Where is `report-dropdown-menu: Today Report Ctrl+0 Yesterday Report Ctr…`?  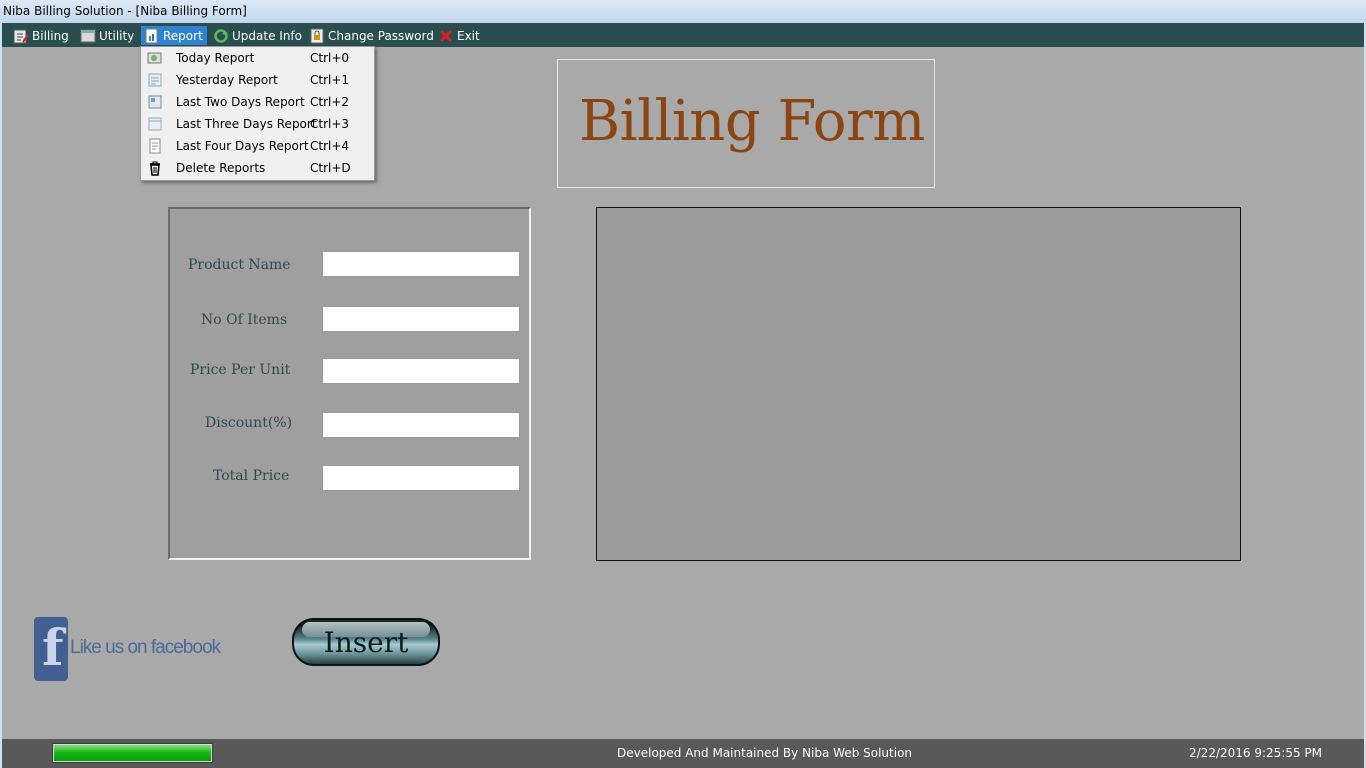 report-dropdown-menu: Today Report Ctrl+0 Yesterday Report Ctr… is located at coordinates (257, 113).